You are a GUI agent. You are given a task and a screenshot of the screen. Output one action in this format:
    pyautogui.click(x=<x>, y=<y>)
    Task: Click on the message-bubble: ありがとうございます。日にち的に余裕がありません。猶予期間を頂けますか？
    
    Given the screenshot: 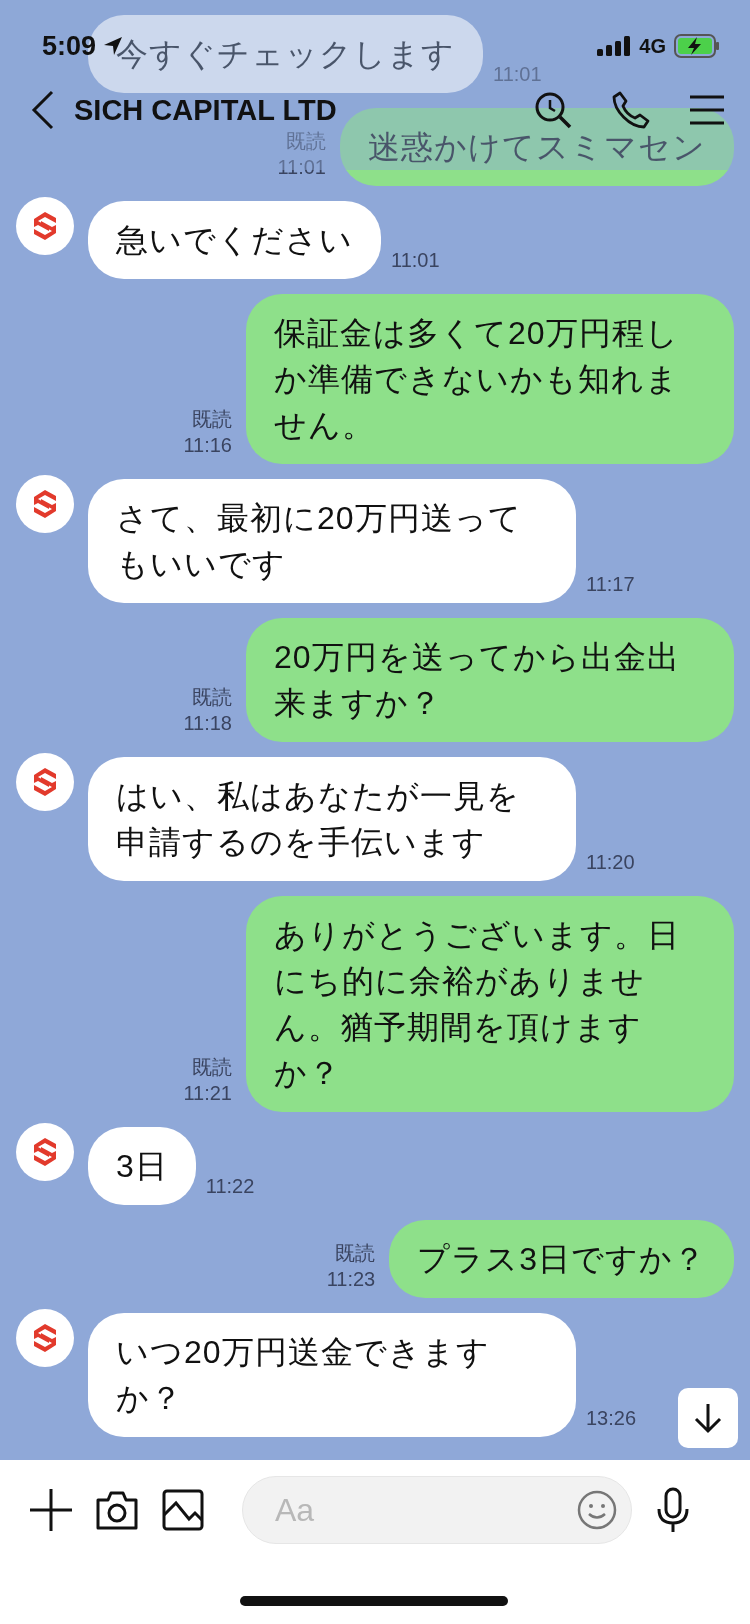 What is the action you would take?
    pyautogui.click(x=490, y=1004)
    